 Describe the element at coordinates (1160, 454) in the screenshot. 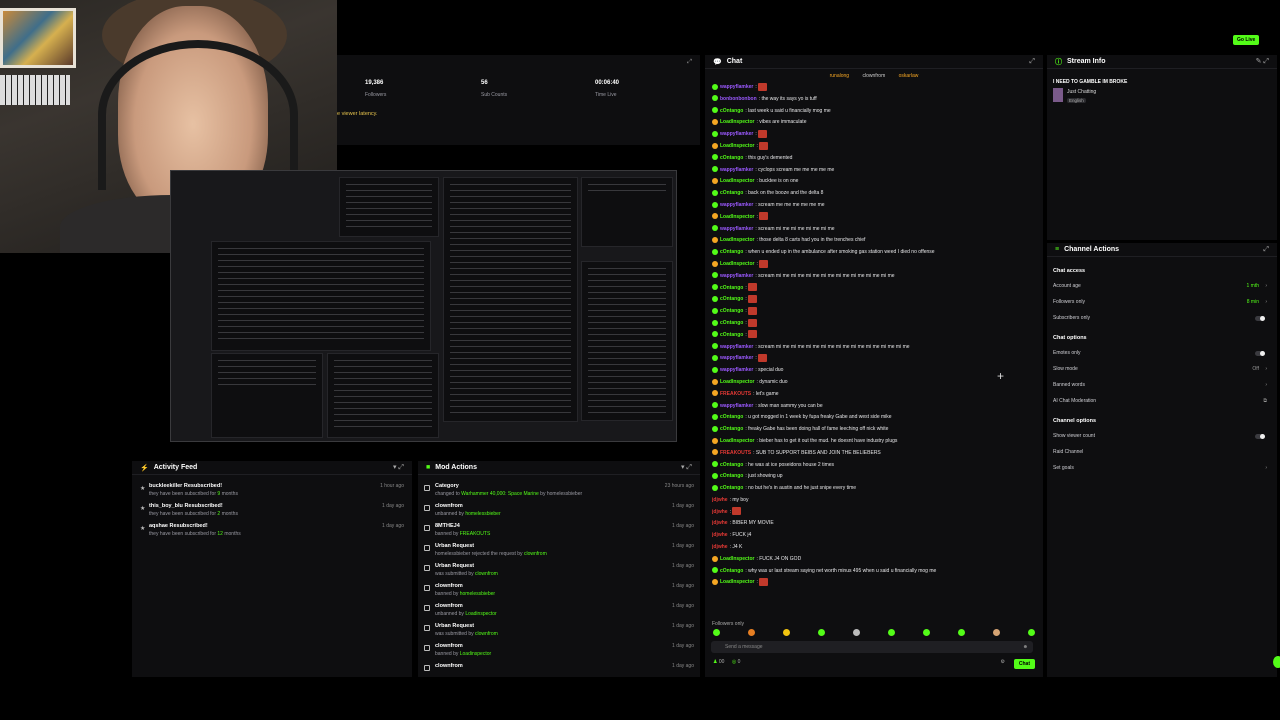

I see `raid-channel-row: Raid Channel` at that location.